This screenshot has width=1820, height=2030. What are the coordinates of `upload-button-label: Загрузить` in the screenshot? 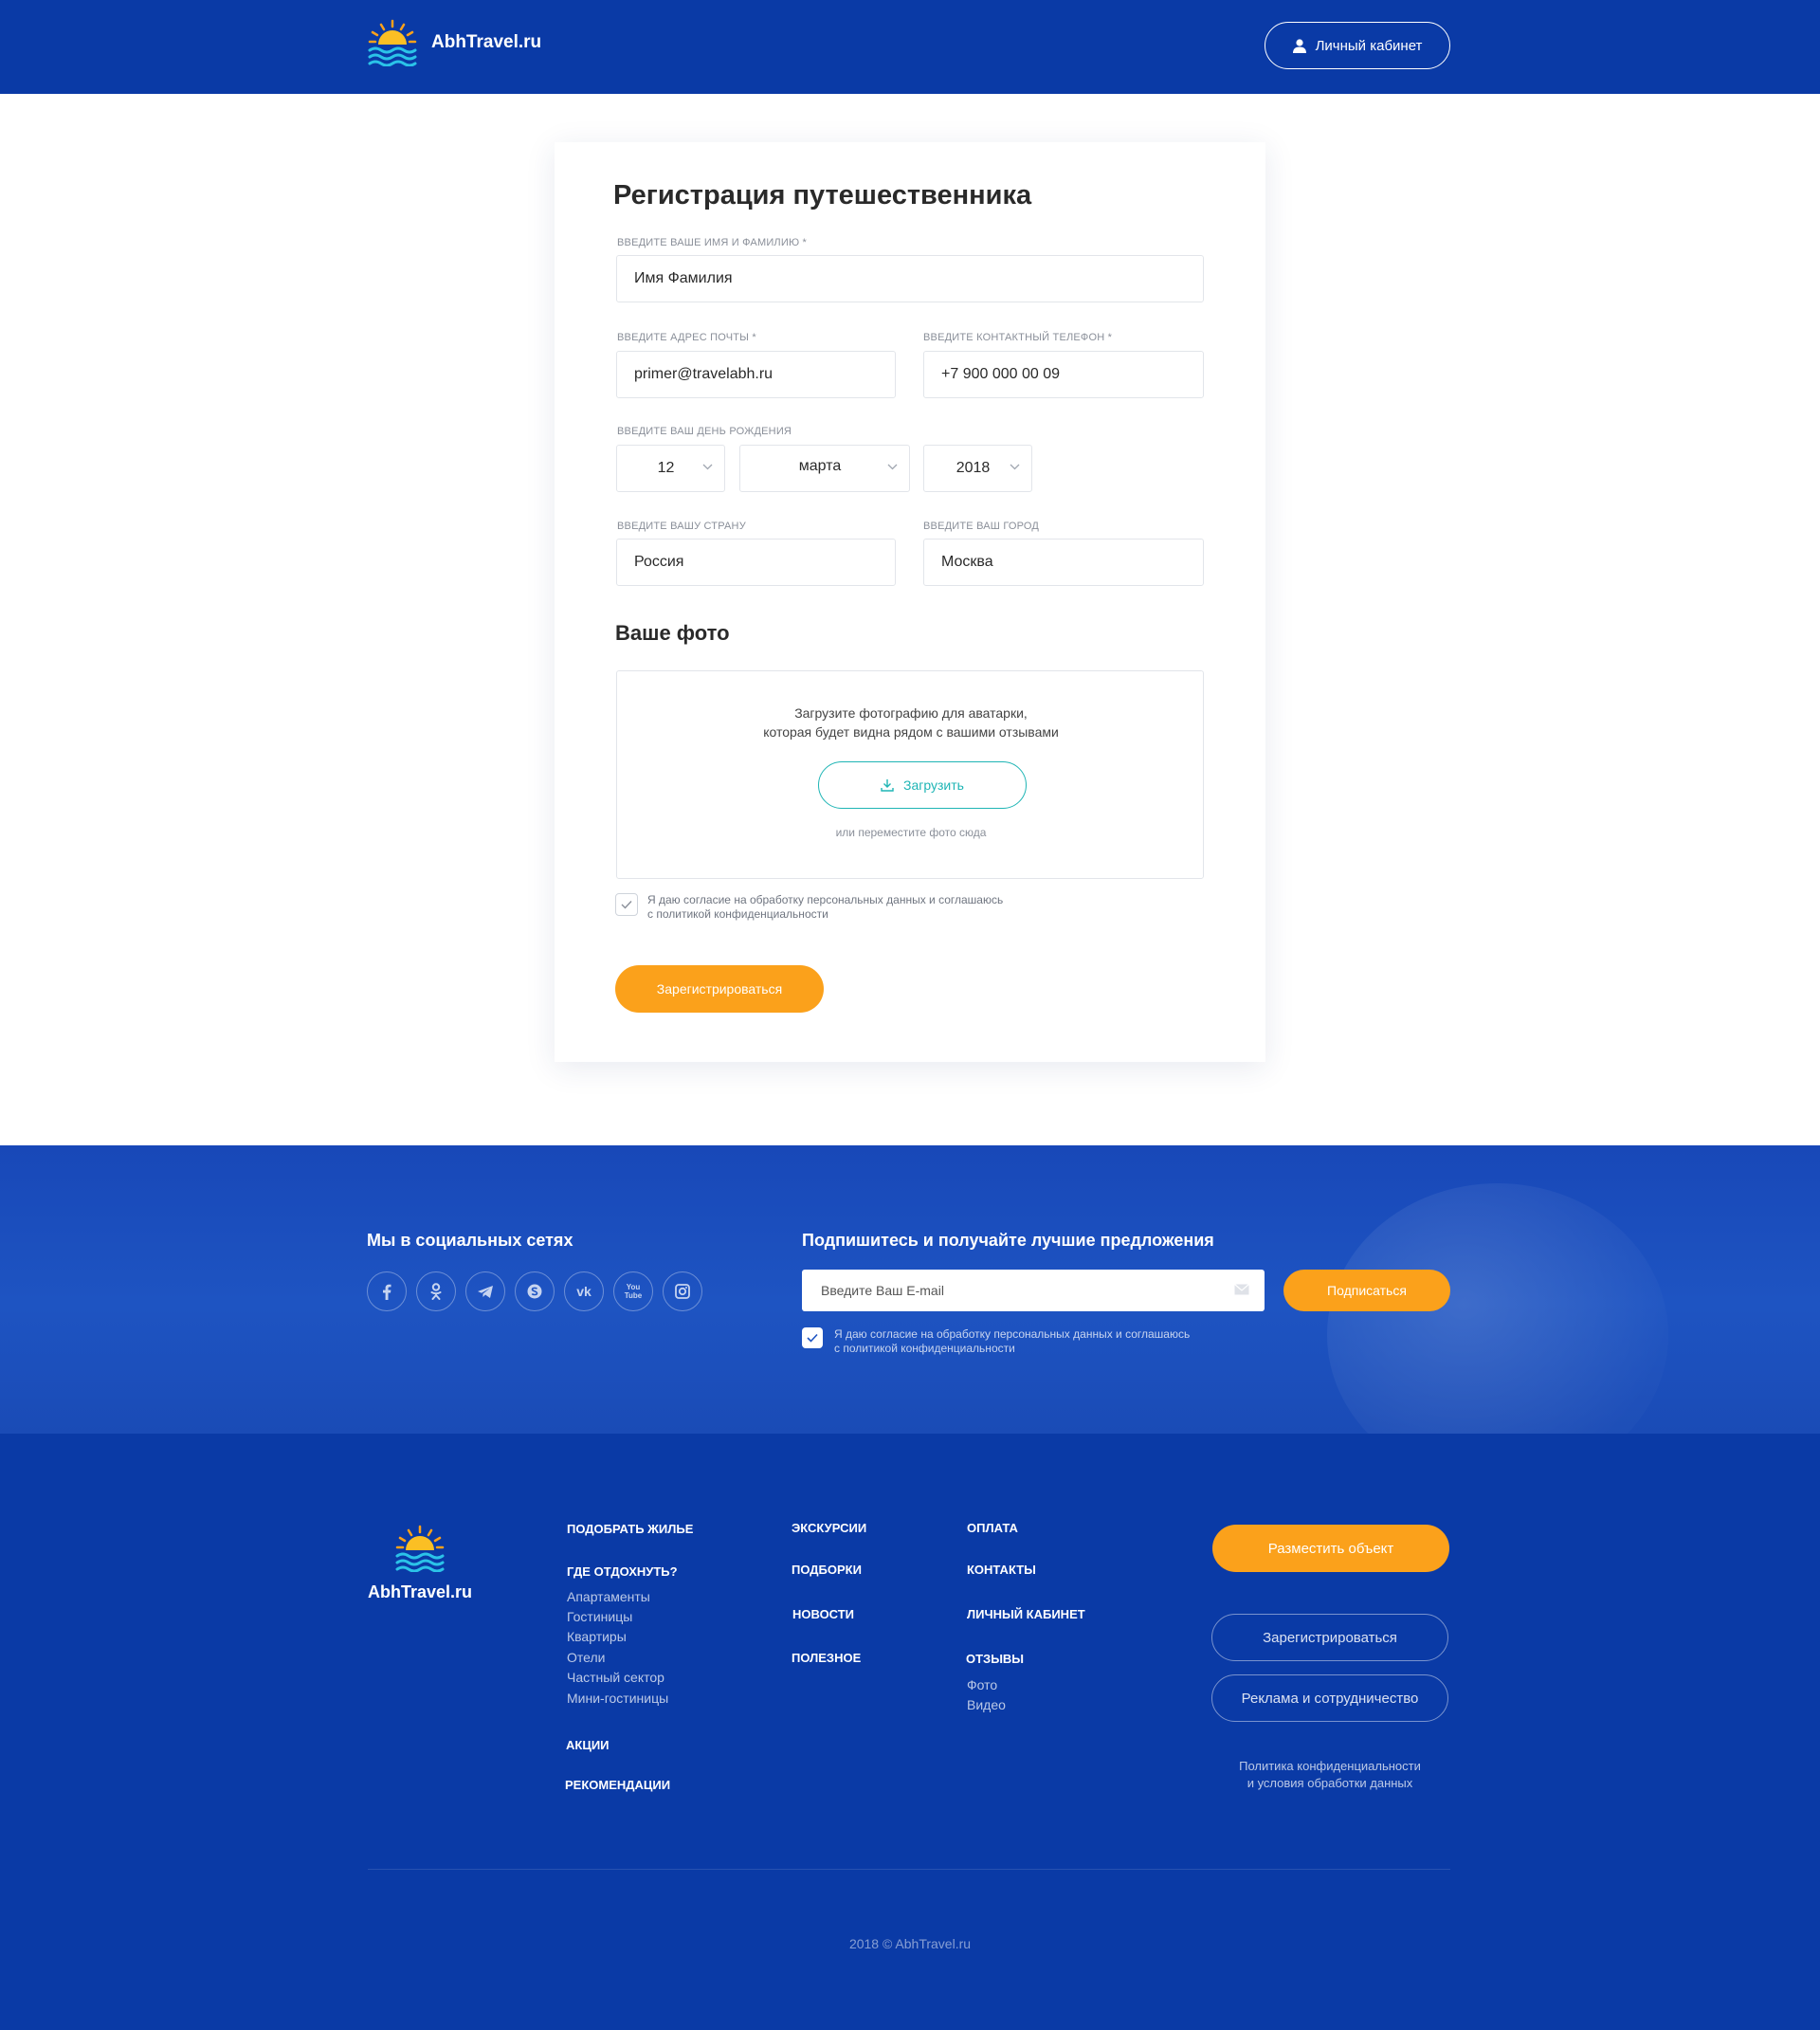 It's located at (933, 785).